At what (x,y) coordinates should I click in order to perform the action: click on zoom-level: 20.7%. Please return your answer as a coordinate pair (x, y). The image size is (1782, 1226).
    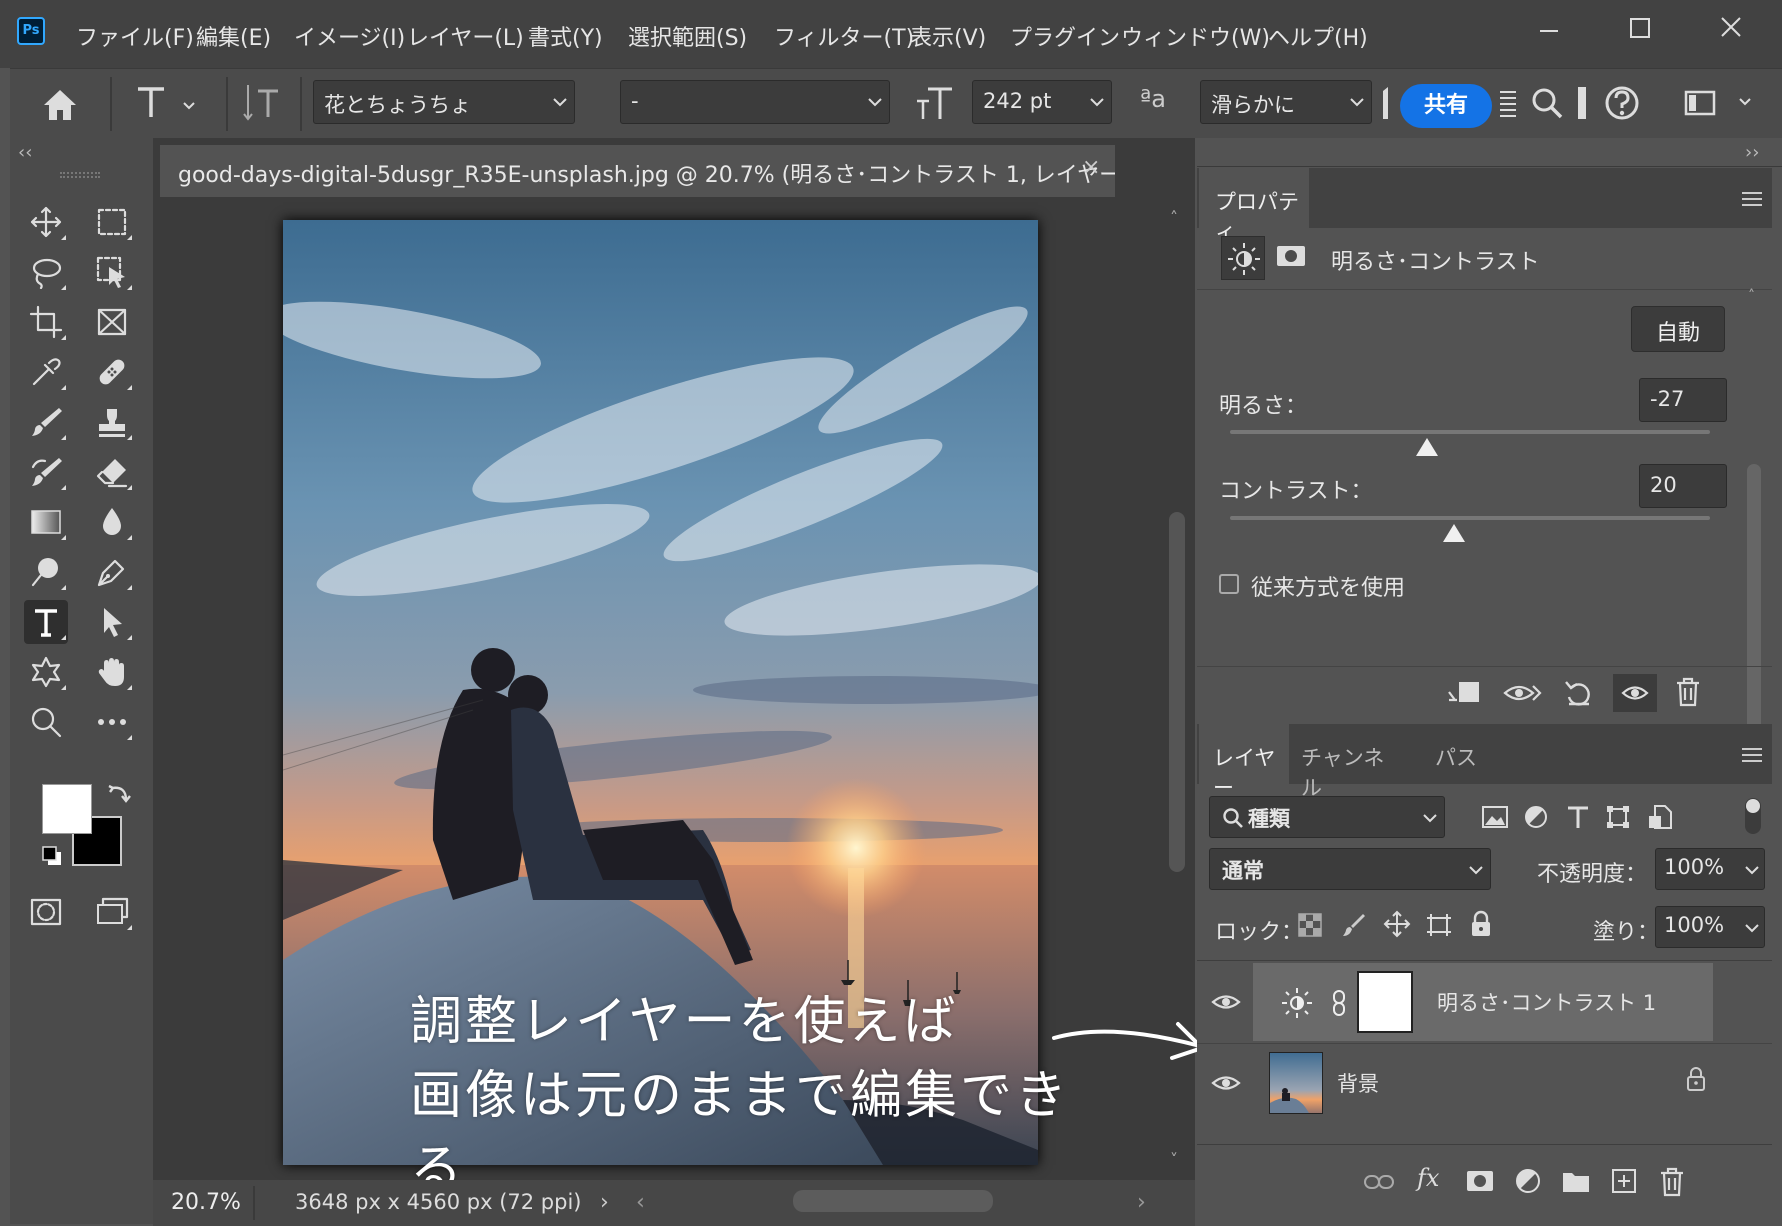
    Looking at the image, I should click on (206, 1202).